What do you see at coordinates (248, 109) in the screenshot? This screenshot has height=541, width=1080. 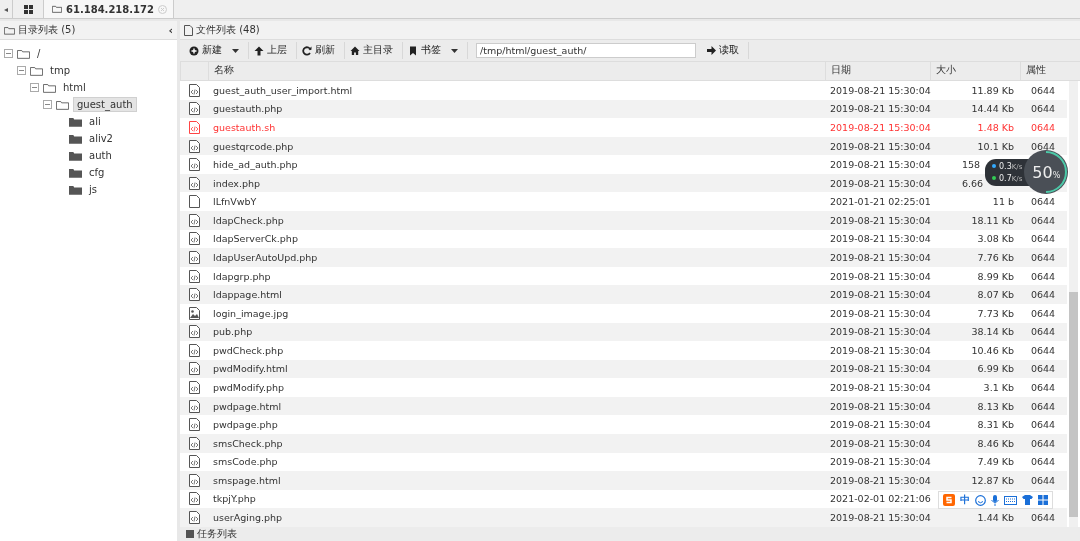 I see `file-name: guestauth.php` at bounding box center [248, 109].